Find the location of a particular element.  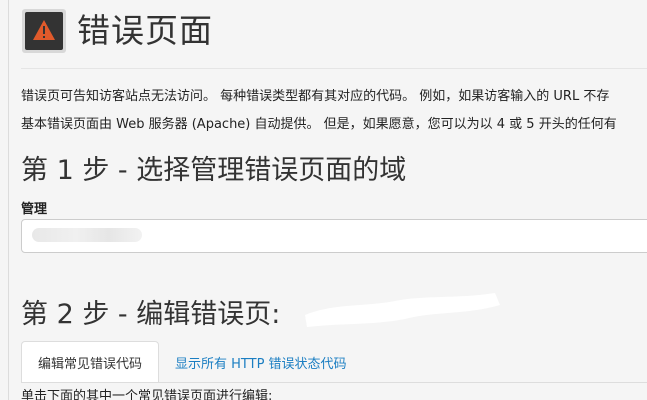

instruction-text: 单击下面的其中一个常见错误页面进行编辑: is located at coordinates (147, 394).